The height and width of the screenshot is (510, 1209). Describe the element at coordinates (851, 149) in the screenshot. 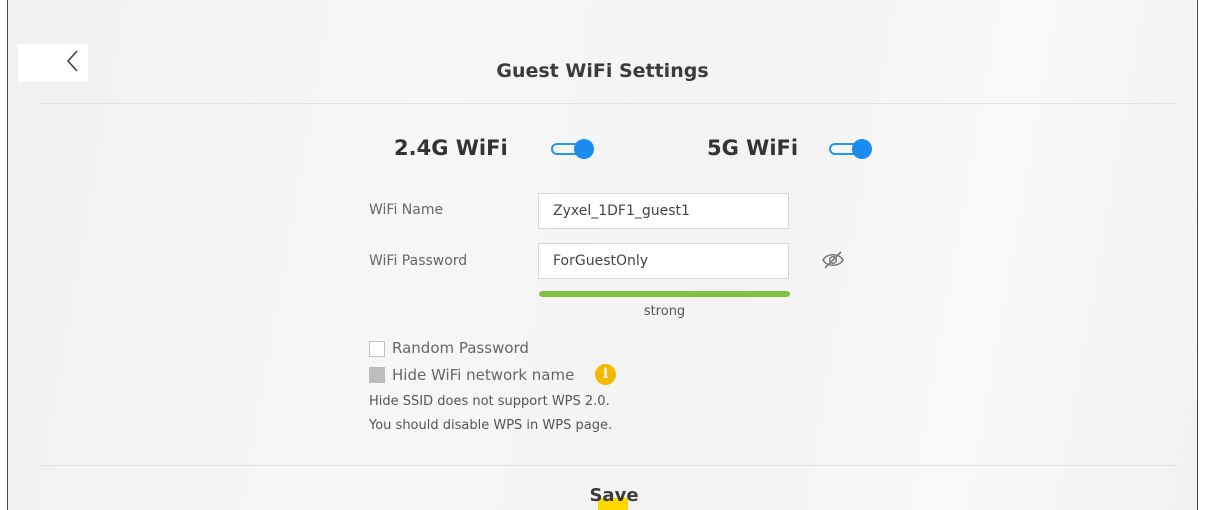

I see `toggle-5g-wifi` at that location.